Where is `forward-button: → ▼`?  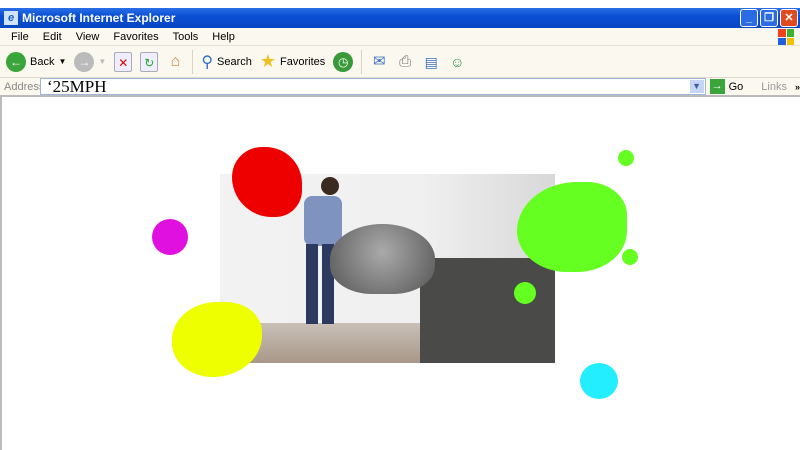
forward-button: → ▼ is located at coordinates (90, 61).